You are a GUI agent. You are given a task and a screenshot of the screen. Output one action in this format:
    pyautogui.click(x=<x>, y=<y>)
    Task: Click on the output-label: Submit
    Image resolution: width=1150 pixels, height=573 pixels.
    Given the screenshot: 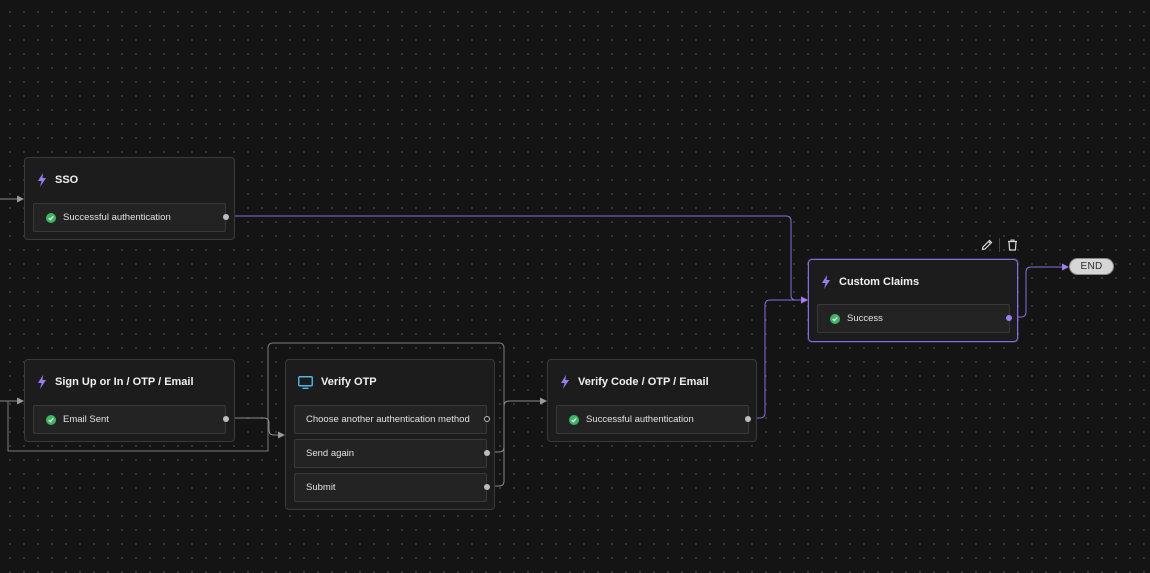 What is the action you would take?
    pyautogui.click(x=321, y=487)
    